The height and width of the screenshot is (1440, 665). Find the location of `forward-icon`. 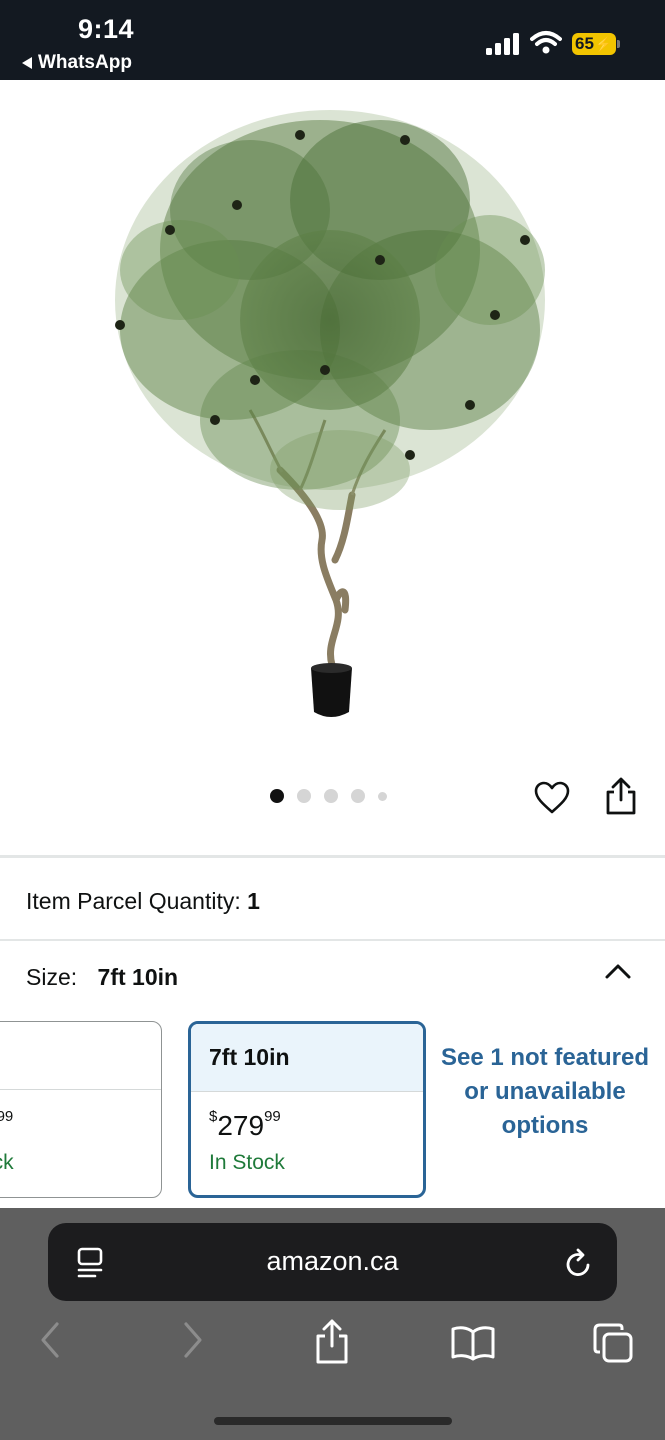

forward-icon is located at coordinates (193, 1340).